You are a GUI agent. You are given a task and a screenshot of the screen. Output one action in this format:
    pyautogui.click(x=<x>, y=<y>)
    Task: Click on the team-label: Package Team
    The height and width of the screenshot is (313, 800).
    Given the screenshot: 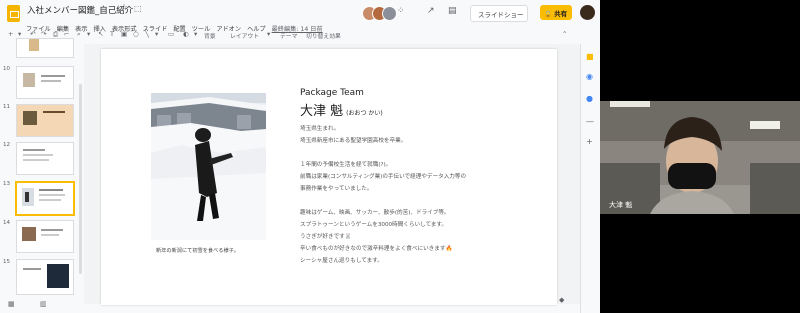 What is the action you would take?
    pyautogui.click(x=332, y=93)
    